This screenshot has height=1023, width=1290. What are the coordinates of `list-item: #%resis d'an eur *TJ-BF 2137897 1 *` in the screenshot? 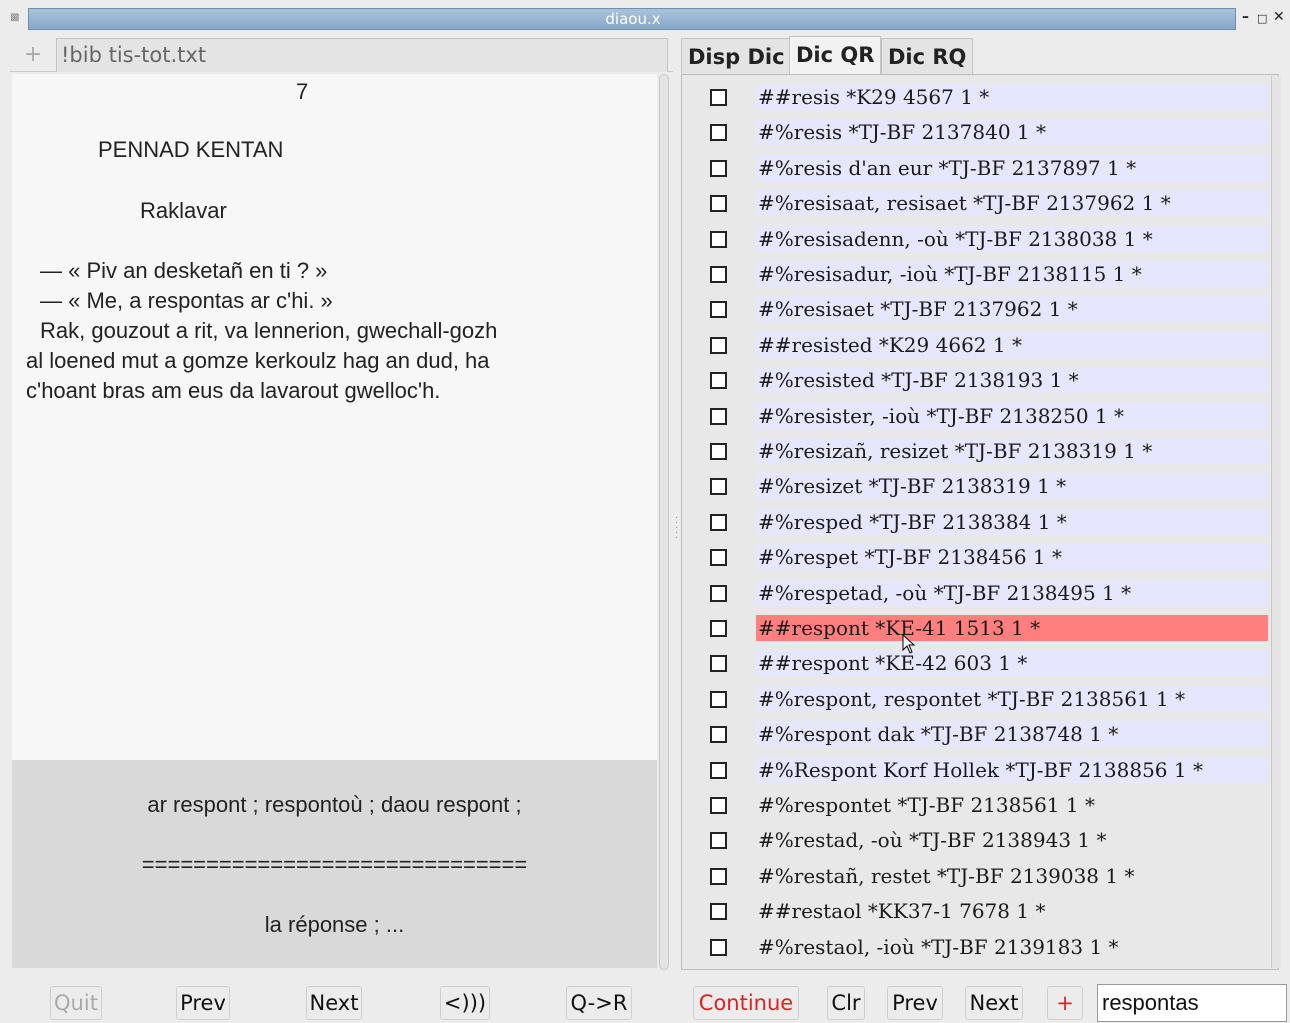 It's located at (975, 168).